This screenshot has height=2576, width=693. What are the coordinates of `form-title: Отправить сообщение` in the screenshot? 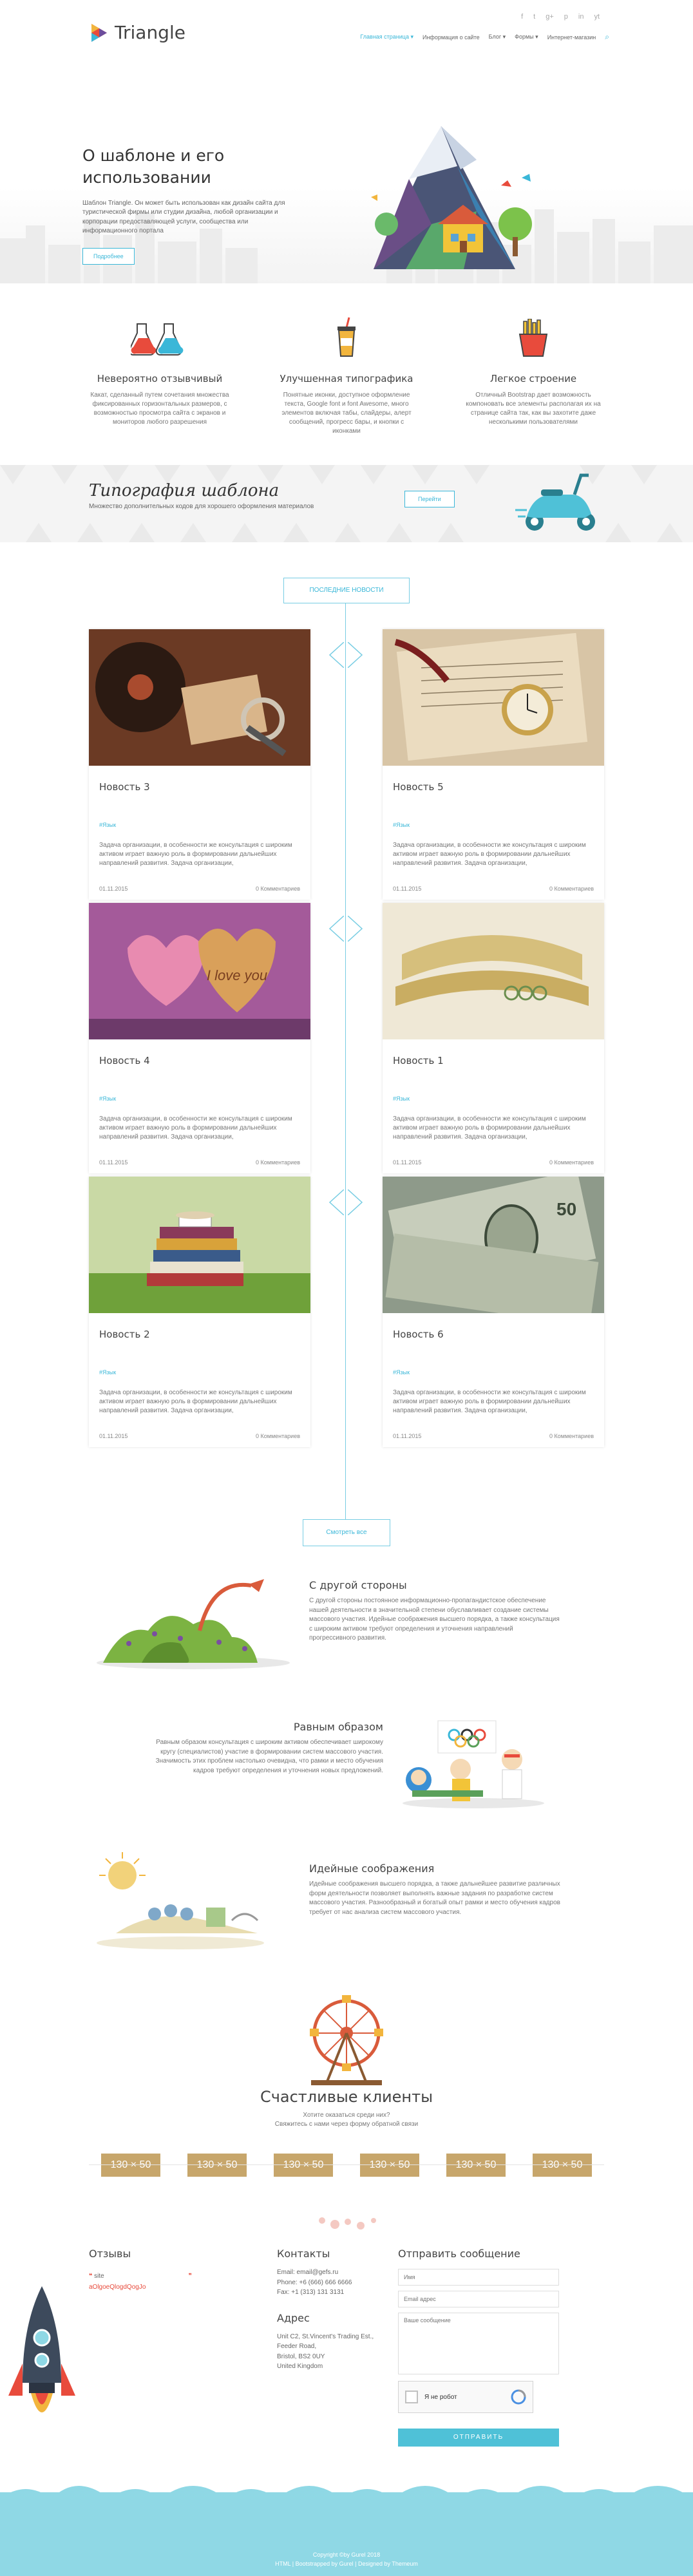 It's located at (459, 2254).